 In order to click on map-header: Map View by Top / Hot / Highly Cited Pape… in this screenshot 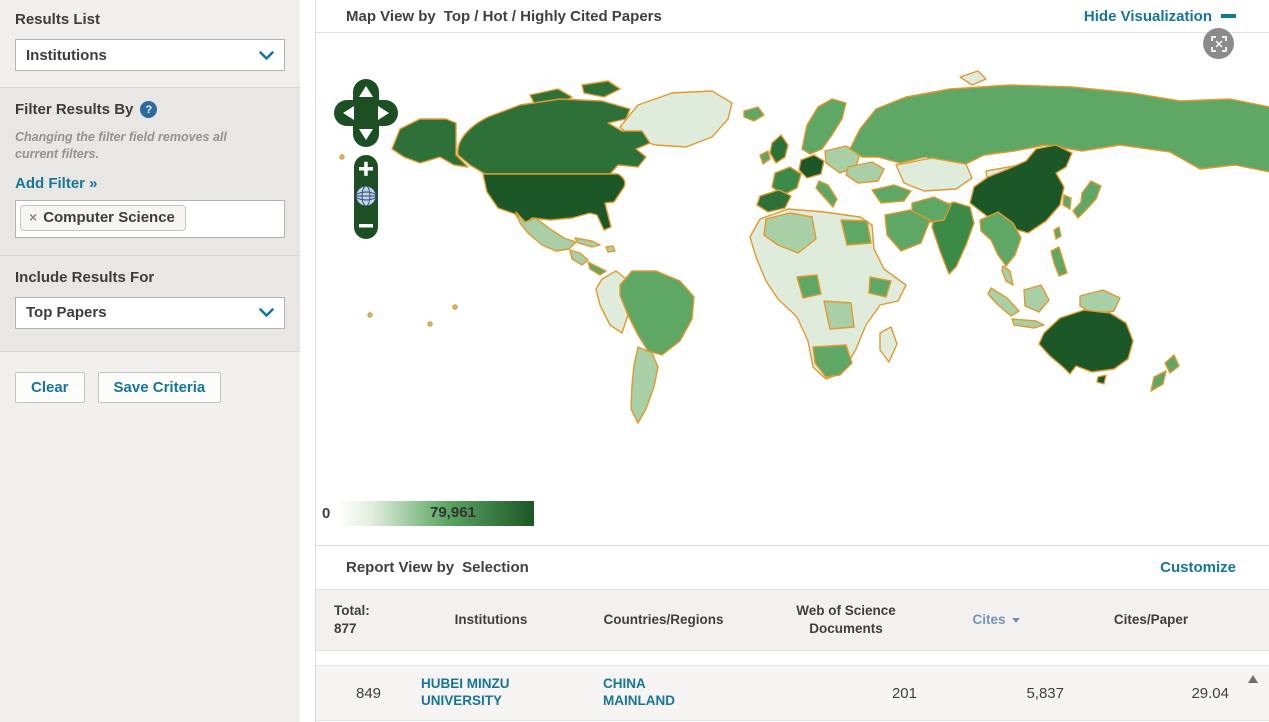, I will do `click(792, 16)`.